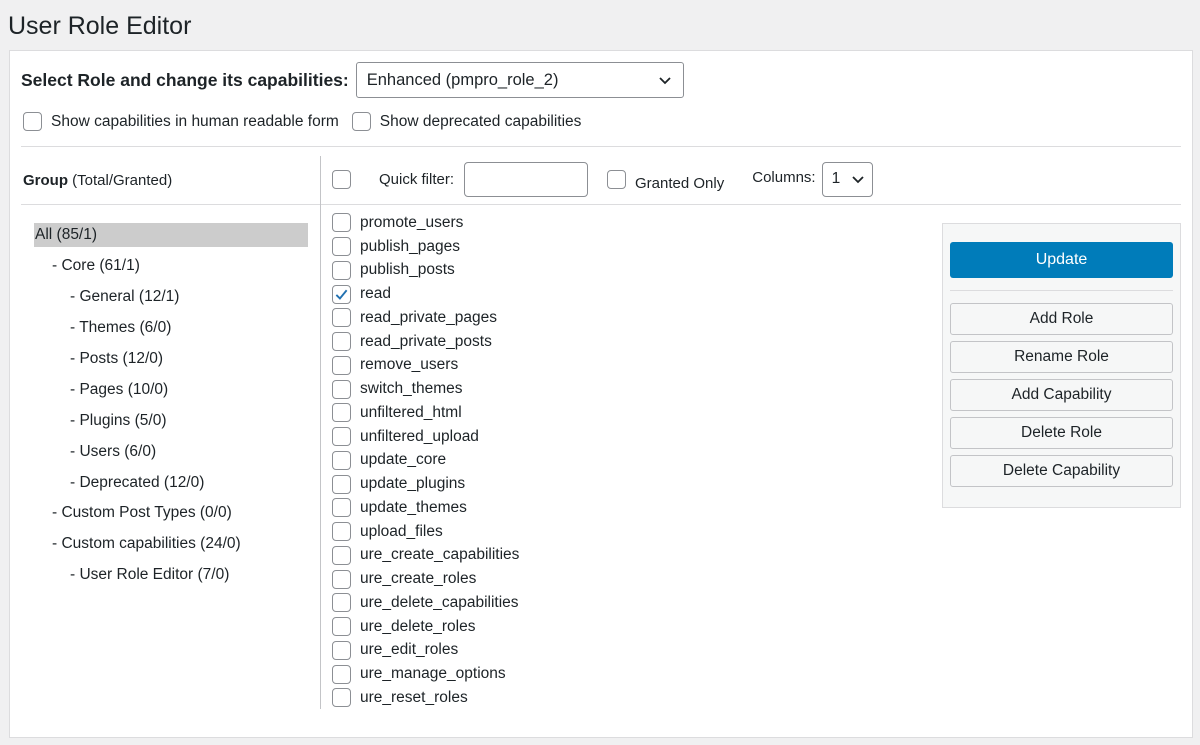  Describe the element at coordinates (425, 413) in the screenshot. I see `capability-item: unfiltered_html` at that location.